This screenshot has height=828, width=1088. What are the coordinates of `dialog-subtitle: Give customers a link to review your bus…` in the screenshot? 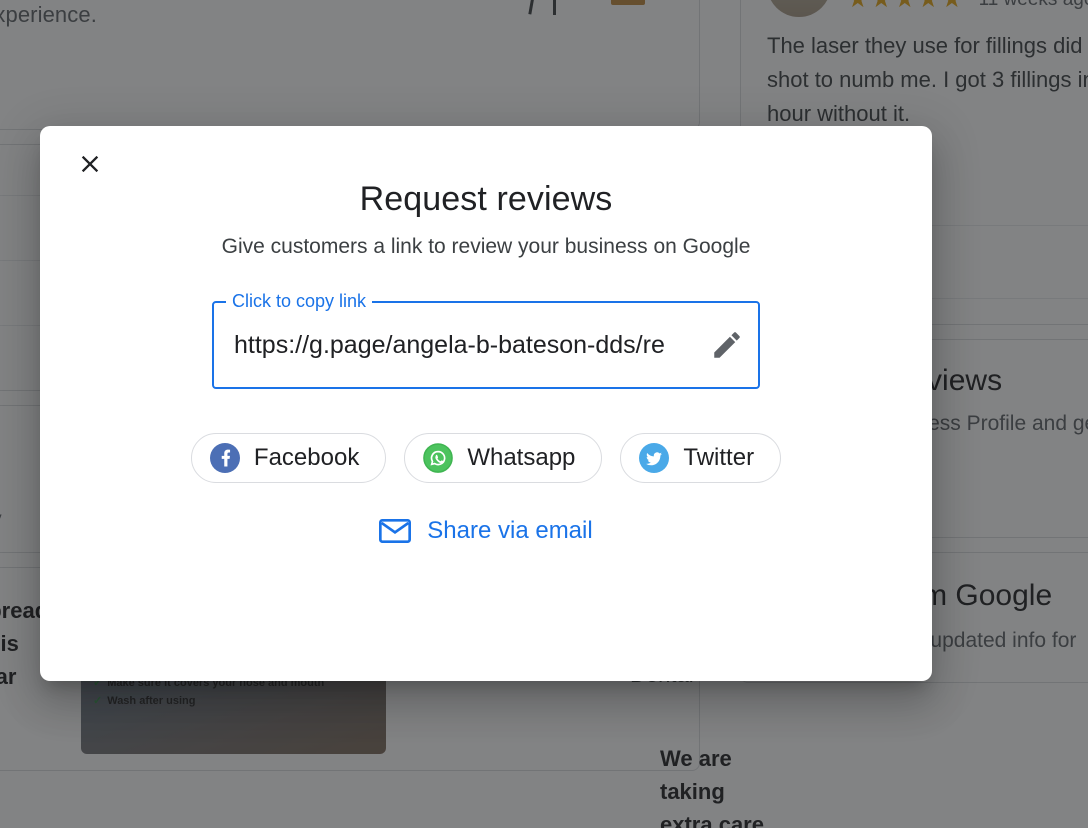 It's located at (486, 246).